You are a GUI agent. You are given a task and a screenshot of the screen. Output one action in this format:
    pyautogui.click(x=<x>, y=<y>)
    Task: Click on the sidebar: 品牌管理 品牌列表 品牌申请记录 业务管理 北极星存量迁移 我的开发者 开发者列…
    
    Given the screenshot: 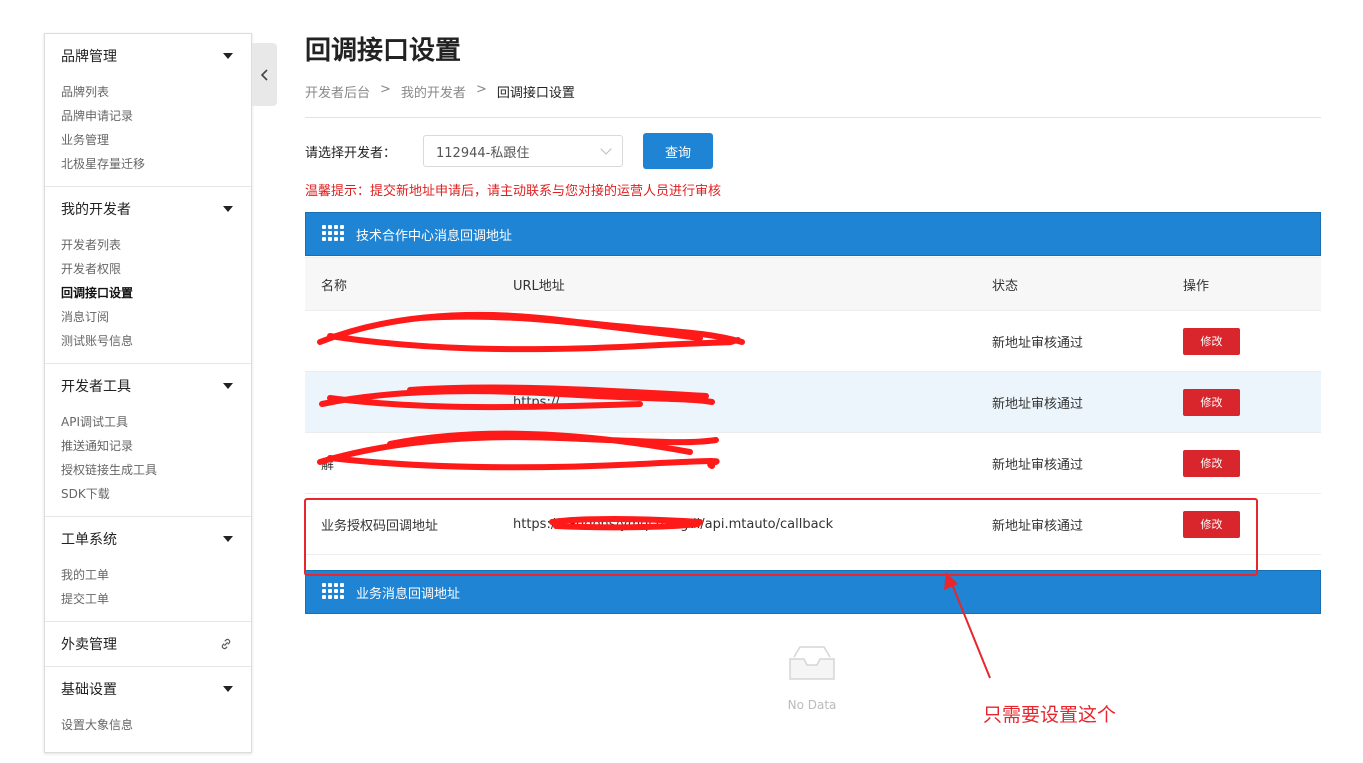 What is the action you would take?
    pyautogui.click(x=148, y=393)
    